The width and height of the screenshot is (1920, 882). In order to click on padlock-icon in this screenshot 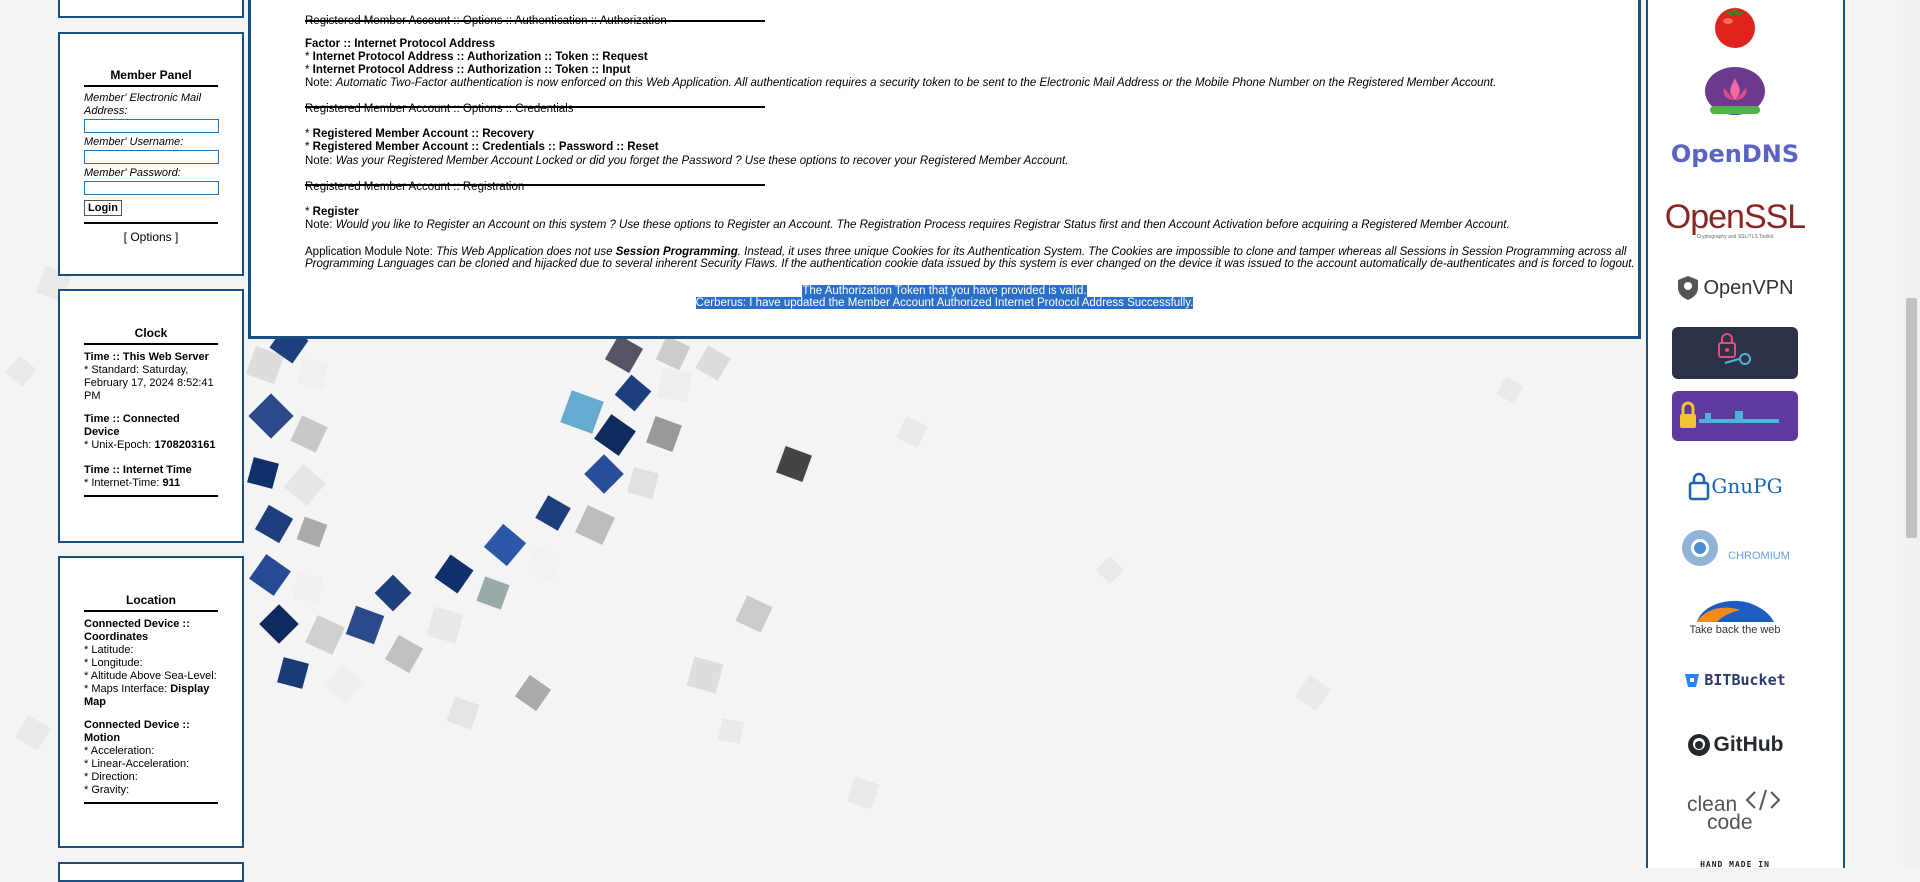, I will do `click(1729, 414)`.